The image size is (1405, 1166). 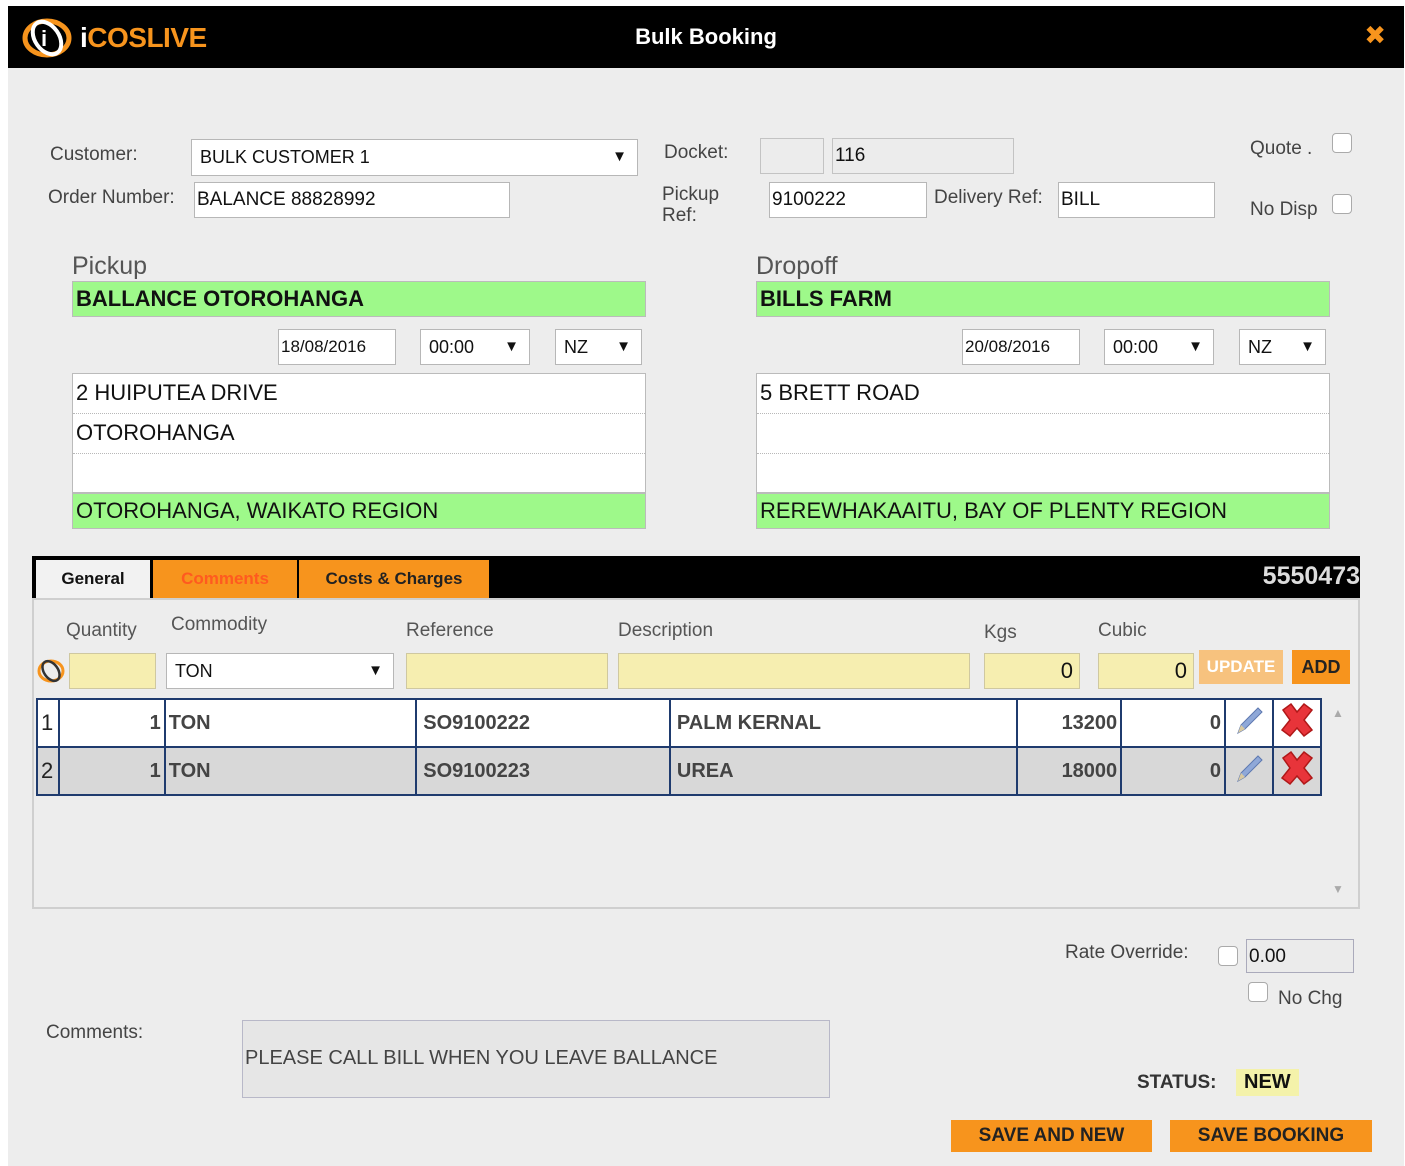 I want to click on pickup-address-line-1: 2 HUIPUTEA DRIVE, so click(x=359, y=394).